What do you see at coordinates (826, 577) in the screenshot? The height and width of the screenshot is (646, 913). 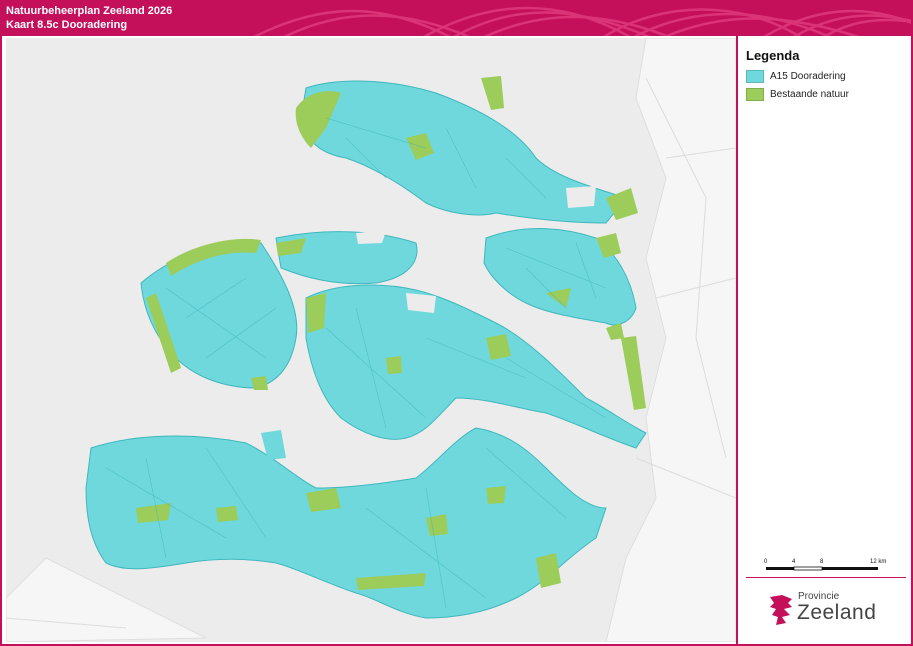 I see `logo-separator` at bounding box center [826, 577].